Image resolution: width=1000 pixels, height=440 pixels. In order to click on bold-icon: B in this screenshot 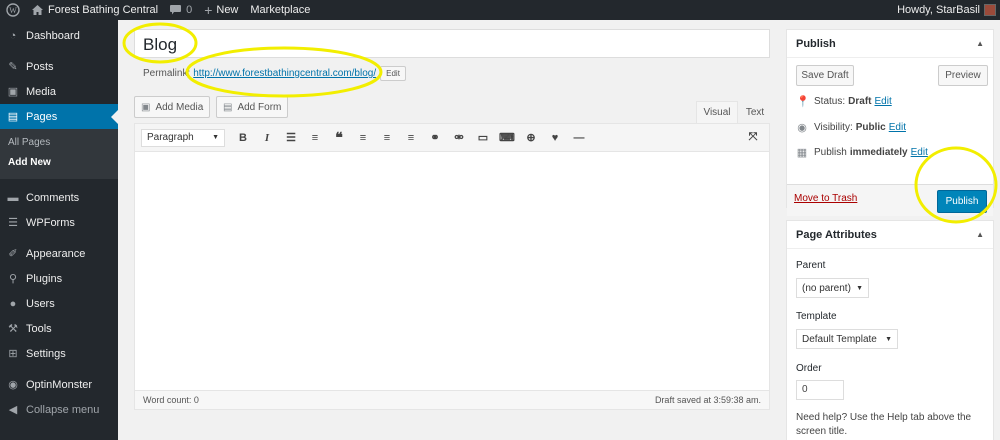, I will do `click(243, 138)`.